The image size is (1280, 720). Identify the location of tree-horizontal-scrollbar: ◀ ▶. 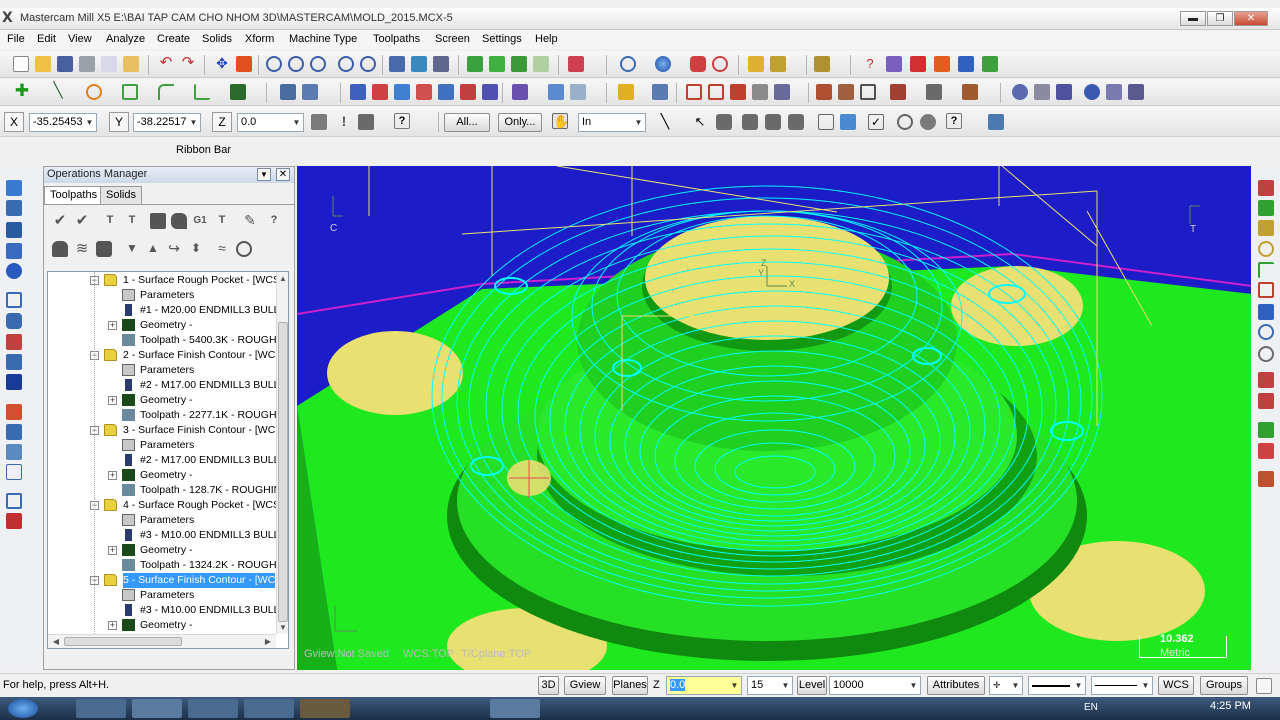
(162, 641).